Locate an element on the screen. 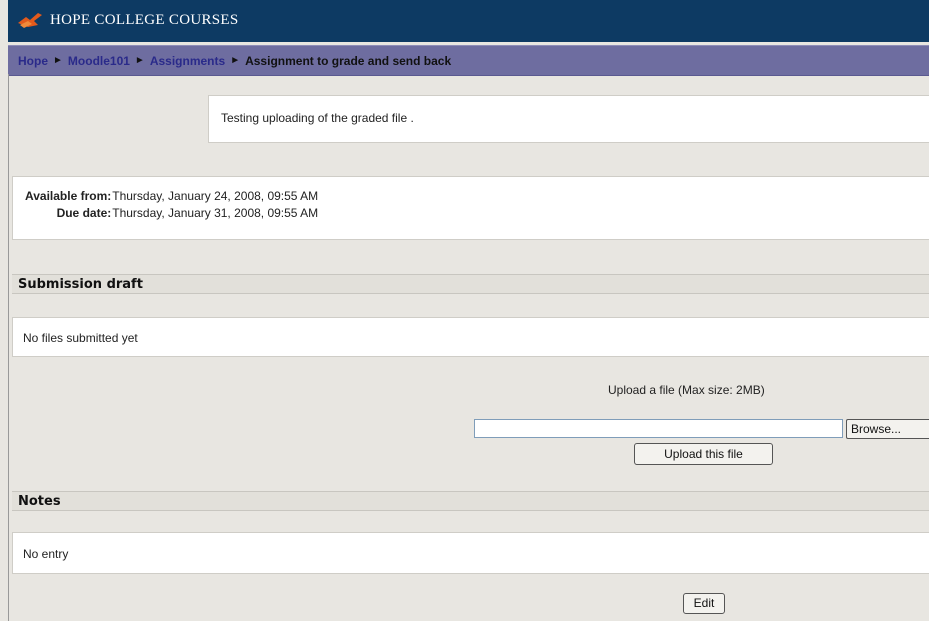 The width and height of the screenshot is (929, 621). submission-files-box: No files submitted yet is located at coordinates (470, 337).